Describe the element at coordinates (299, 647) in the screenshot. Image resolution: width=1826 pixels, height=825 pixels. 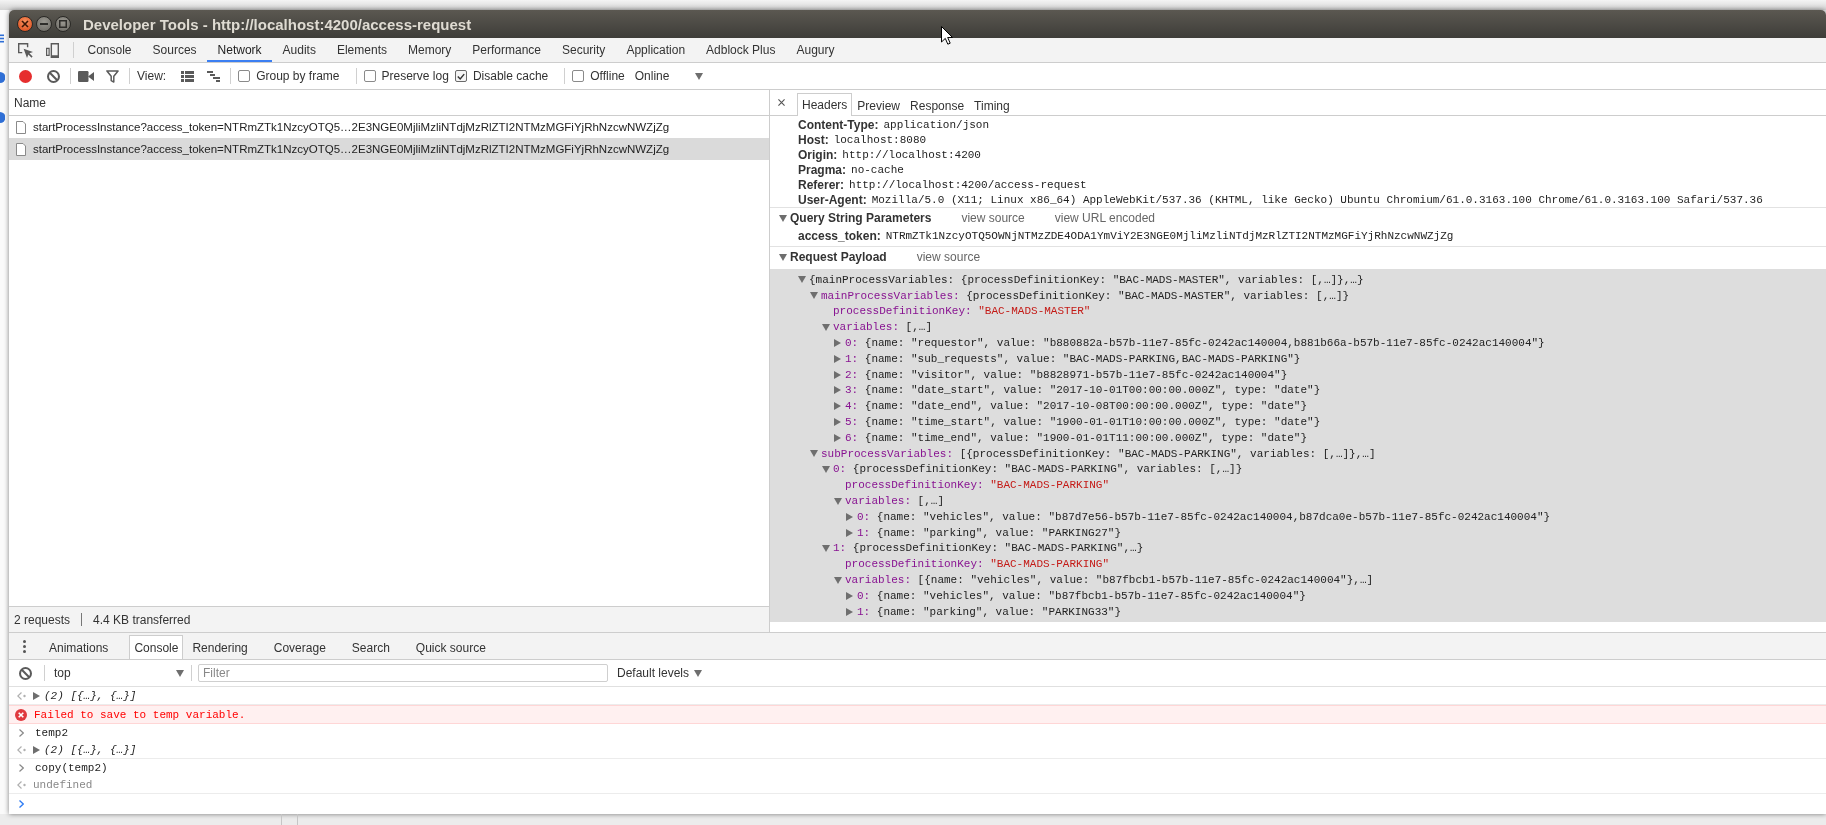
I see `drawer-tab: Coverage` at that location.